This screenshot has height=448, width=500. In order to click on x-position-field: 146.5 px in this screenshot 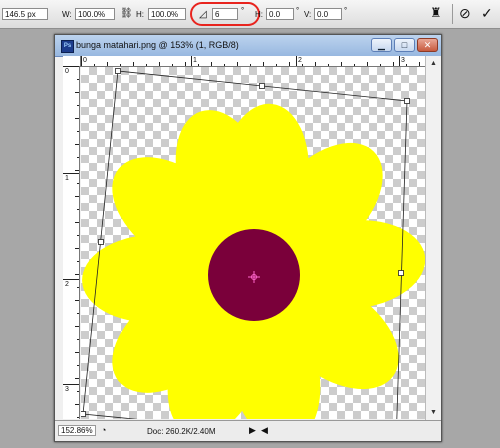, I will do `click(25, 14)`.